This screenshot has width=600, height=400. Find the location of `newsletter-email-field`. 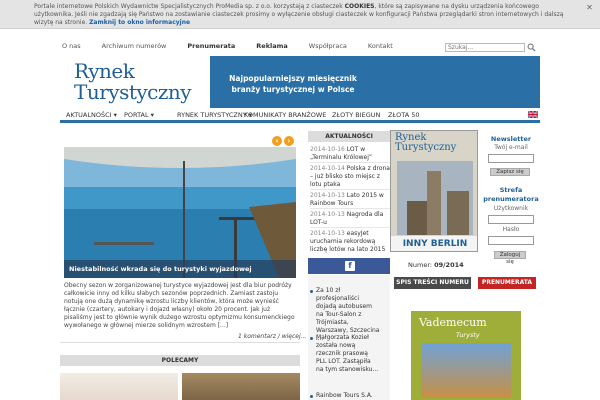

newsletter-email-field is located at coordinates (511, 158).